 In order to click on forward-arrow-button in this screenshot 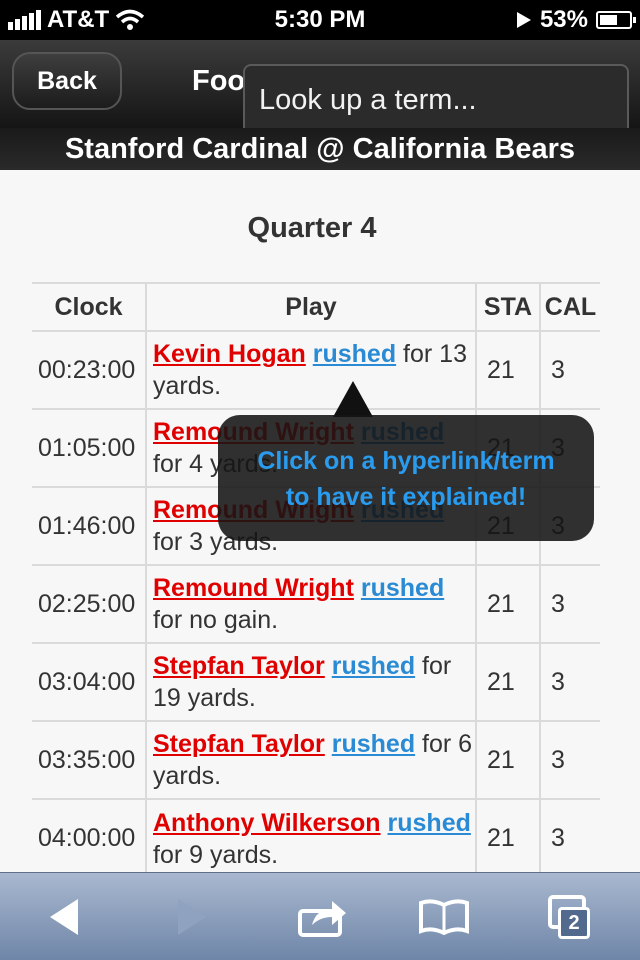, I will do `click(192, 916)`.